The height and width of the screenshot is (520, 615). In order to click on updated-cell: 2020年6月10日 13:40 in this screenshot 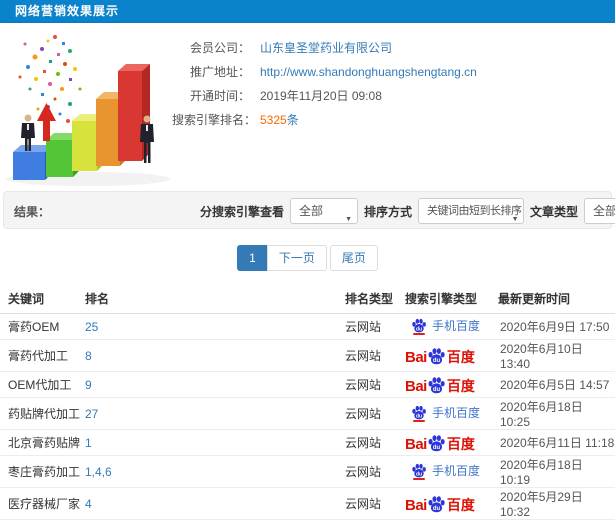, I will do `click(556, 355)`.